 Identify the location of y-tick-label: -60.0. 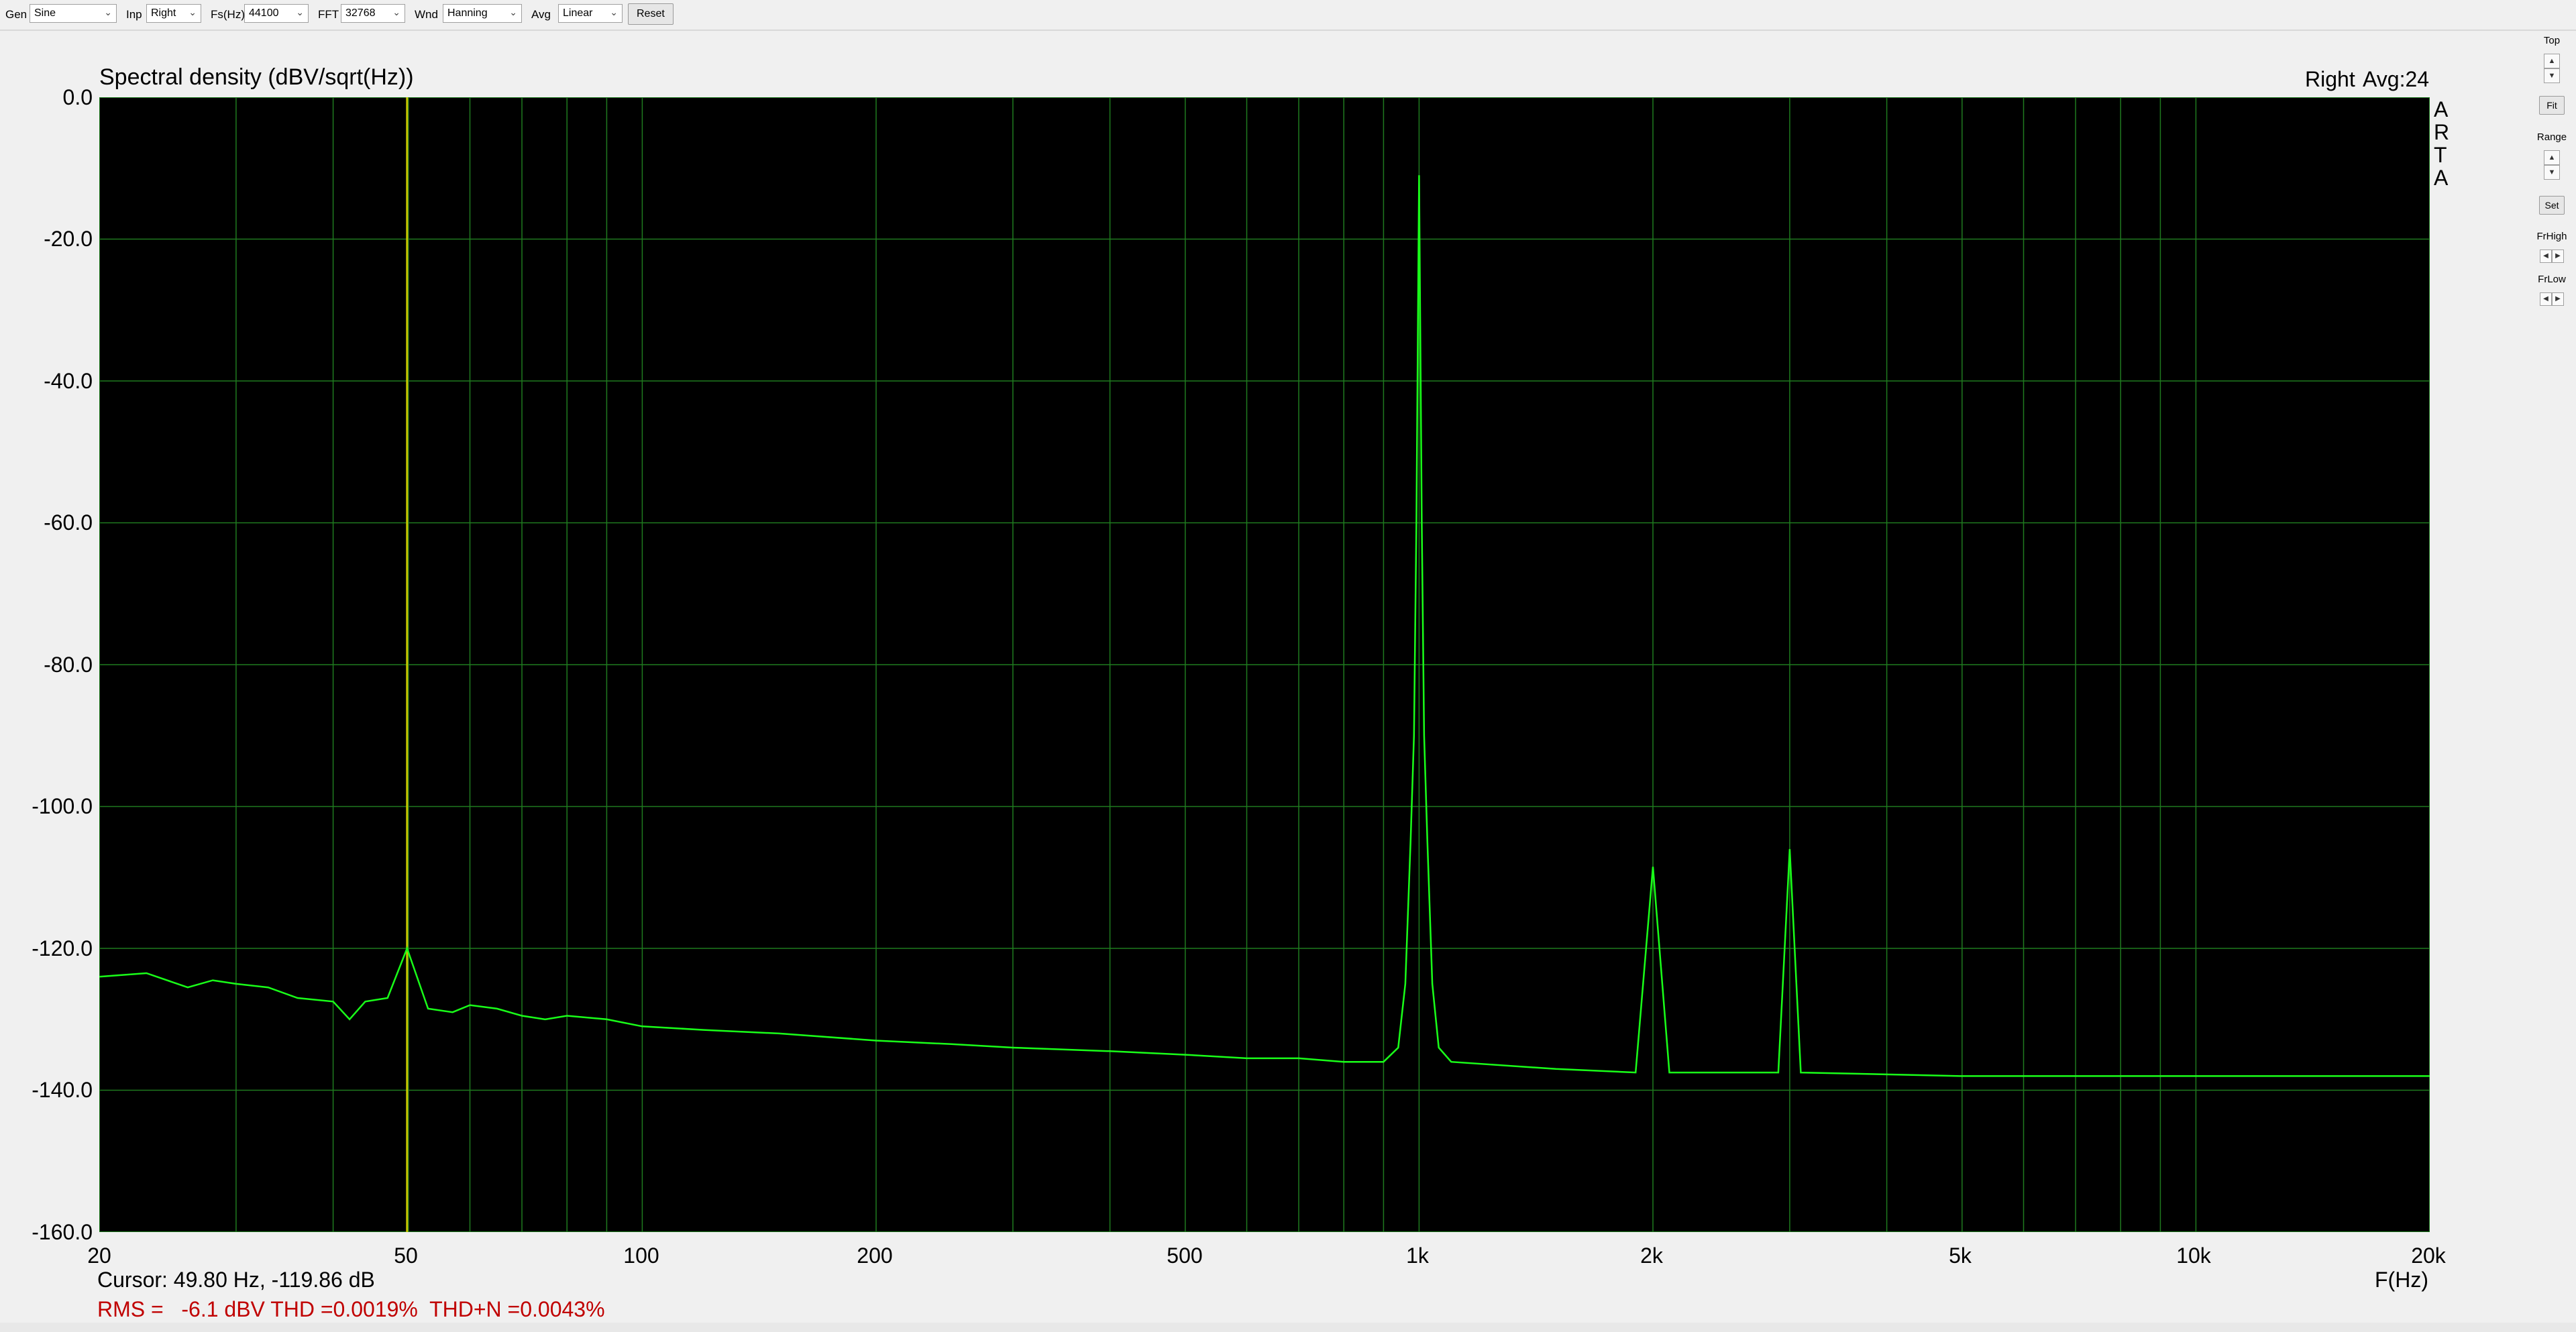
(68, 522).